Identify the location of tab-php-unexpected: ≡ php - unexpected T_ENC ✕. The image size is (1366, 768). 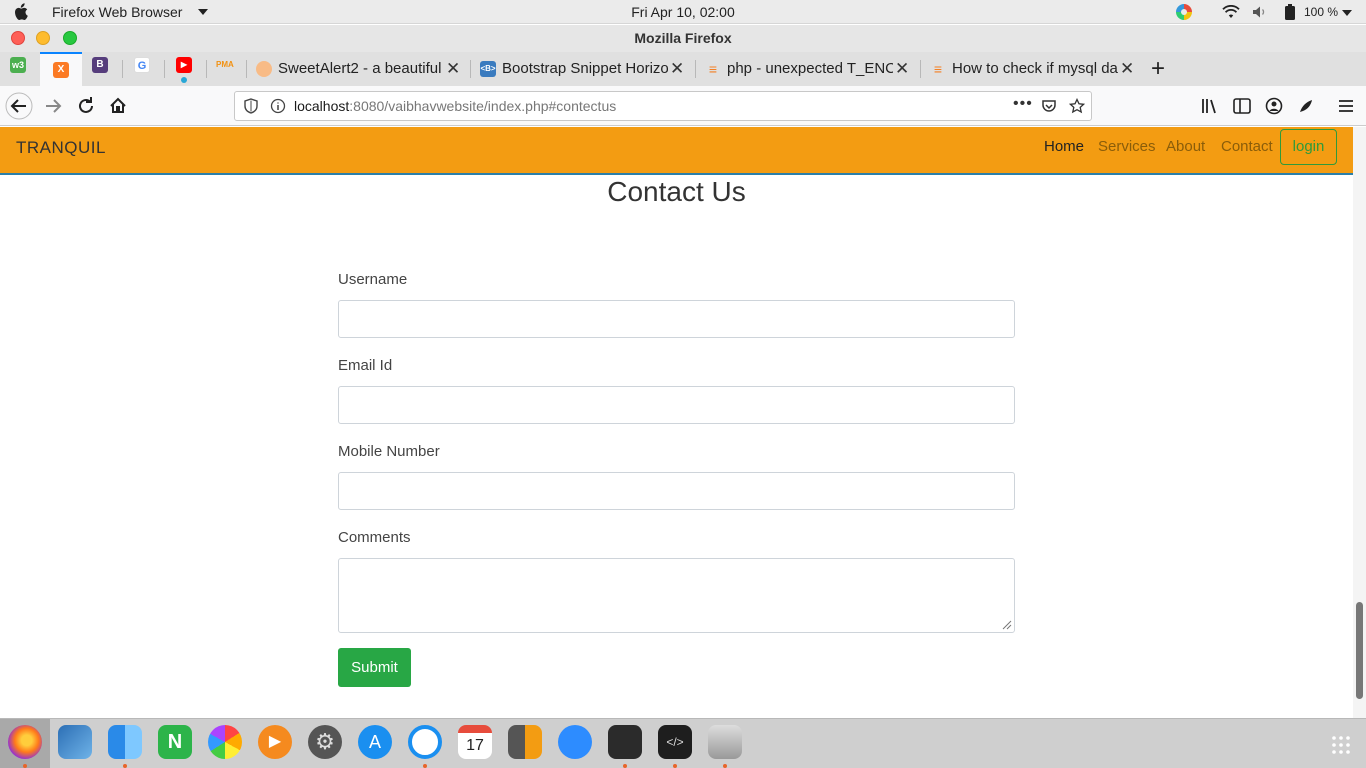
(809, 69).